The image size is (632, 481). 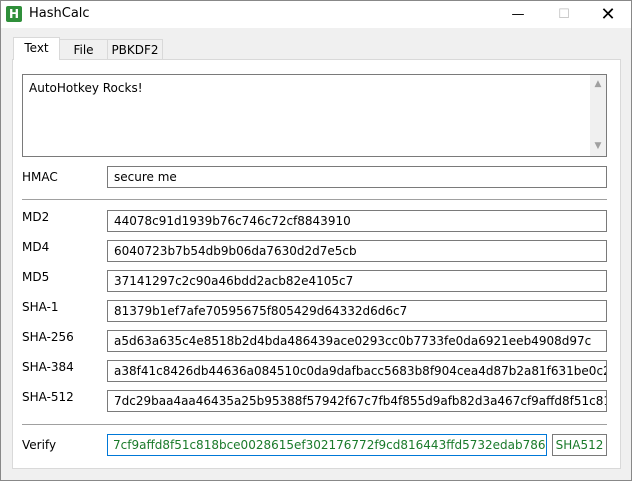 What do you see at coordinates (608, 14) in the screenshot?
I see `close-button: ✕` at bounding box center [608, 14].